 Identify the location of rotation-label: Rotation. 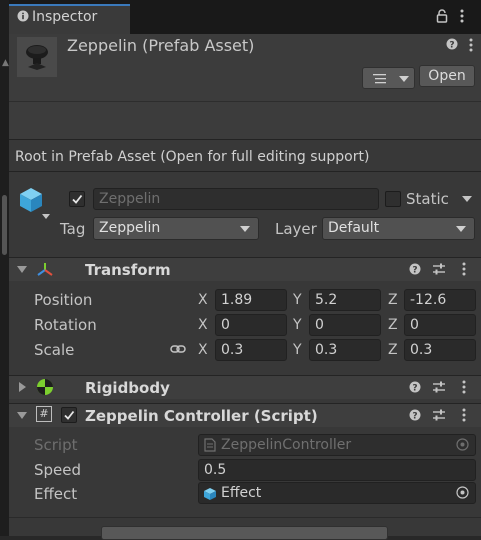
(65, 325).